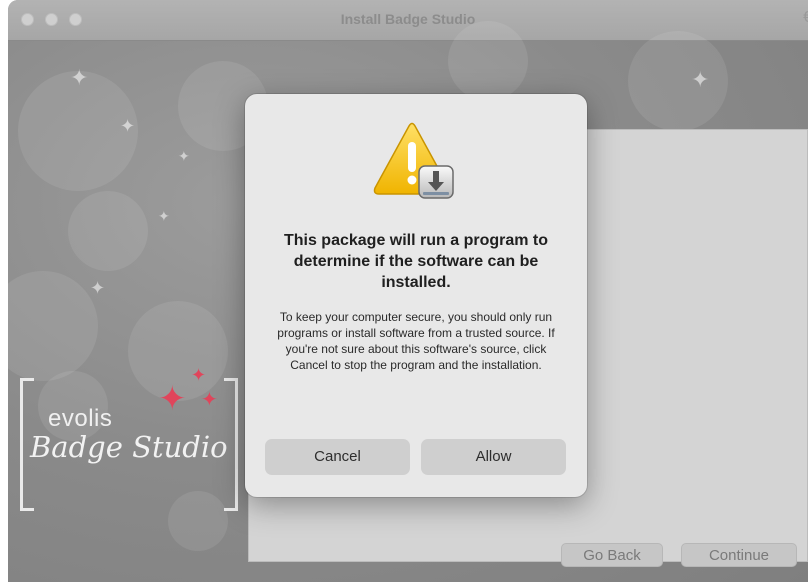  I want to click on logo-product-text: Badge Studio, so click(129, 447).